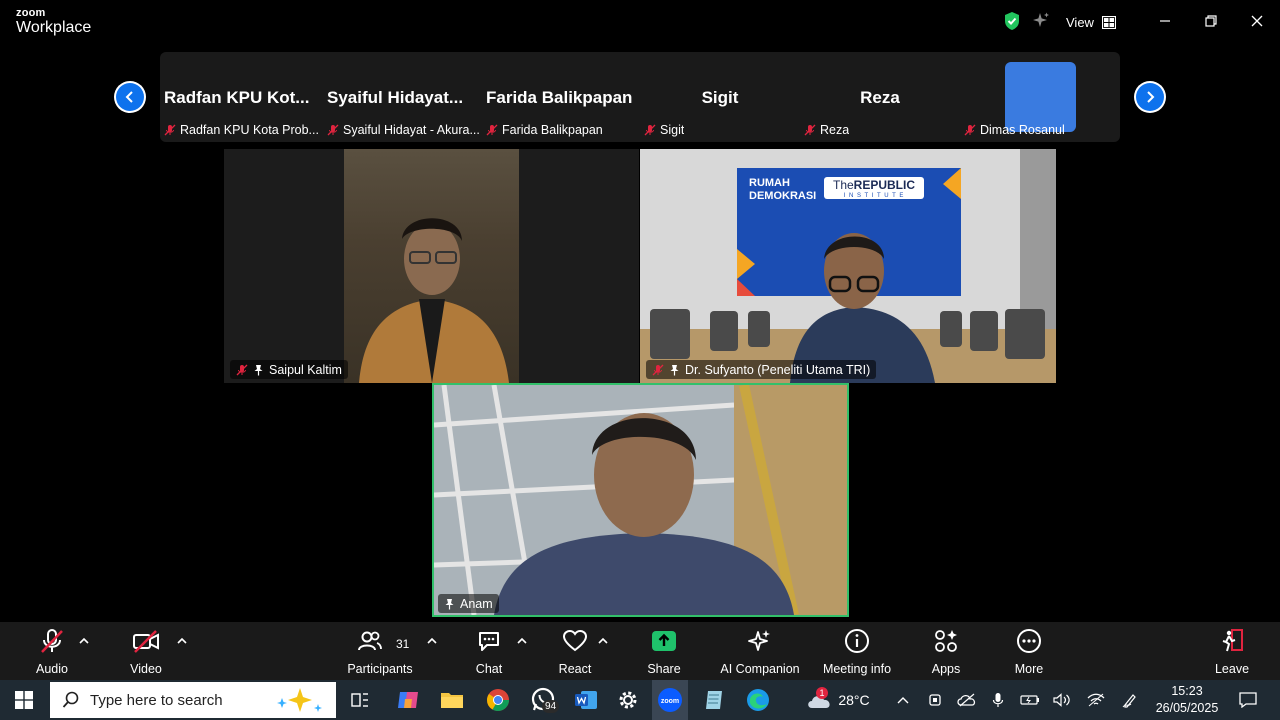  What do you see at coordinates (360, 700) in the screenshot?
I see `task-view-button` at bounding box center [360, 700].